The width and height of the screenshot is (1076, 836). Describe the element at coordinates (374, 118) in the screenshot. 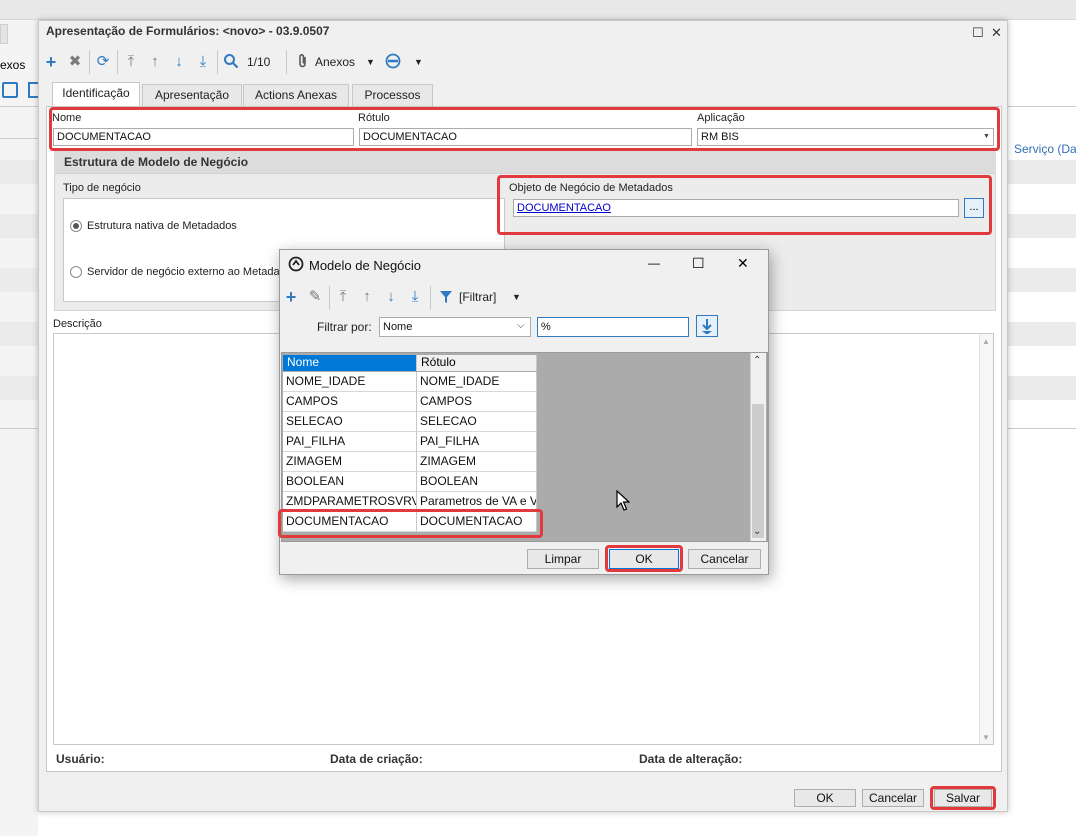

I see `caption-label: Rótulo` at that location.